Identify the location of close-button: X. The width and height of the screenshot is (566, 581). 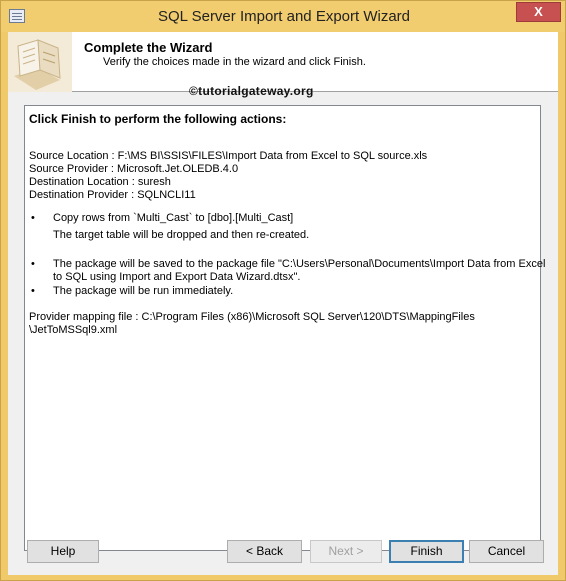
(538, 12).